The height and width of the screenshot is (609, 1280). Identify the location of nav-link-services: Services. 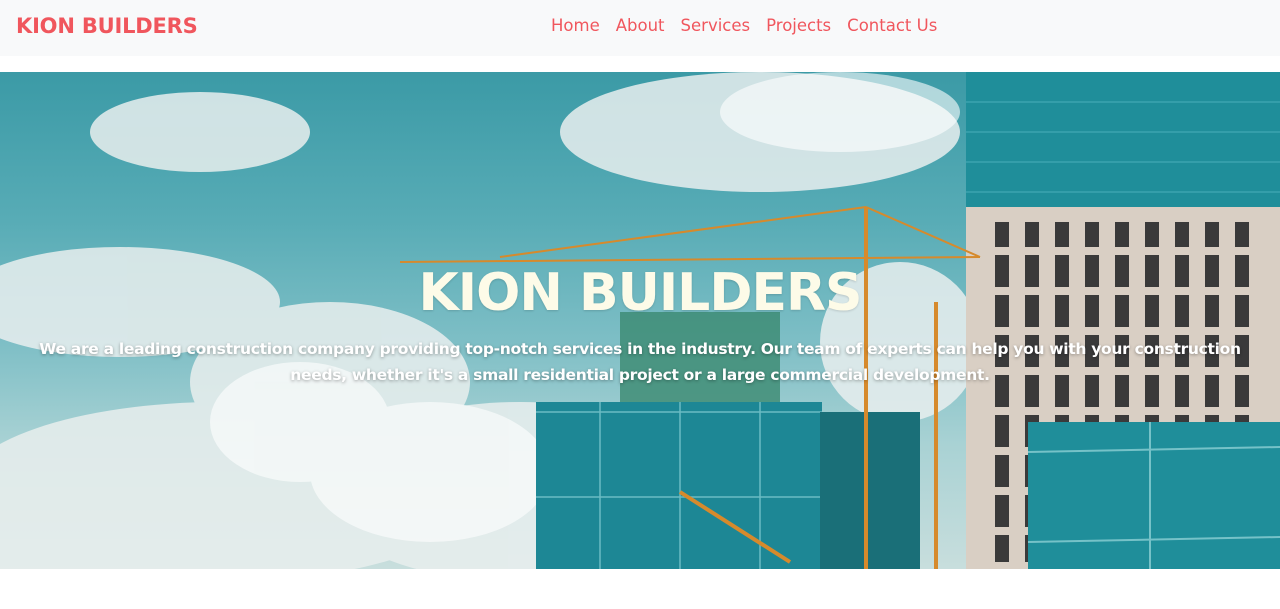
(716, 26).